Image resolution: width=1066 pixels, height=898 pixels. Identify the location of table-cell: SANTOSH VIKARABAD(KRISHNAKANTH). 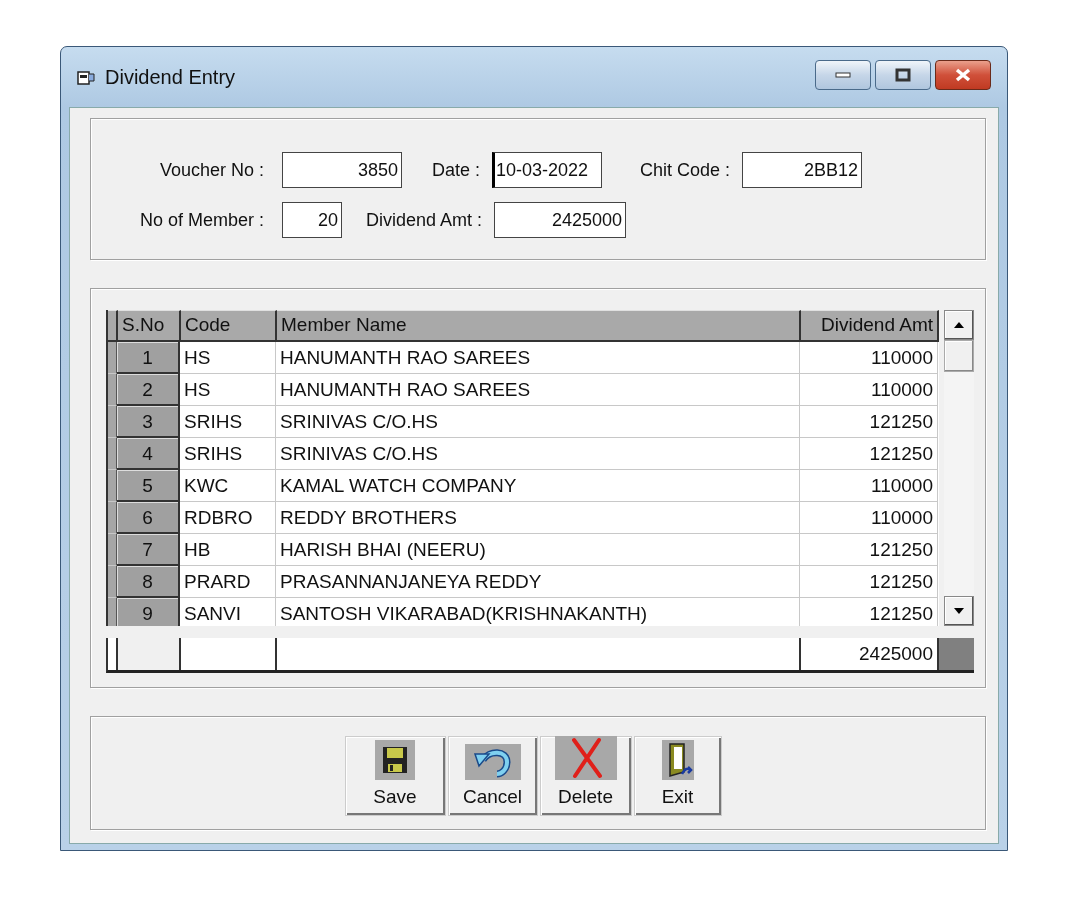
(538, 612).